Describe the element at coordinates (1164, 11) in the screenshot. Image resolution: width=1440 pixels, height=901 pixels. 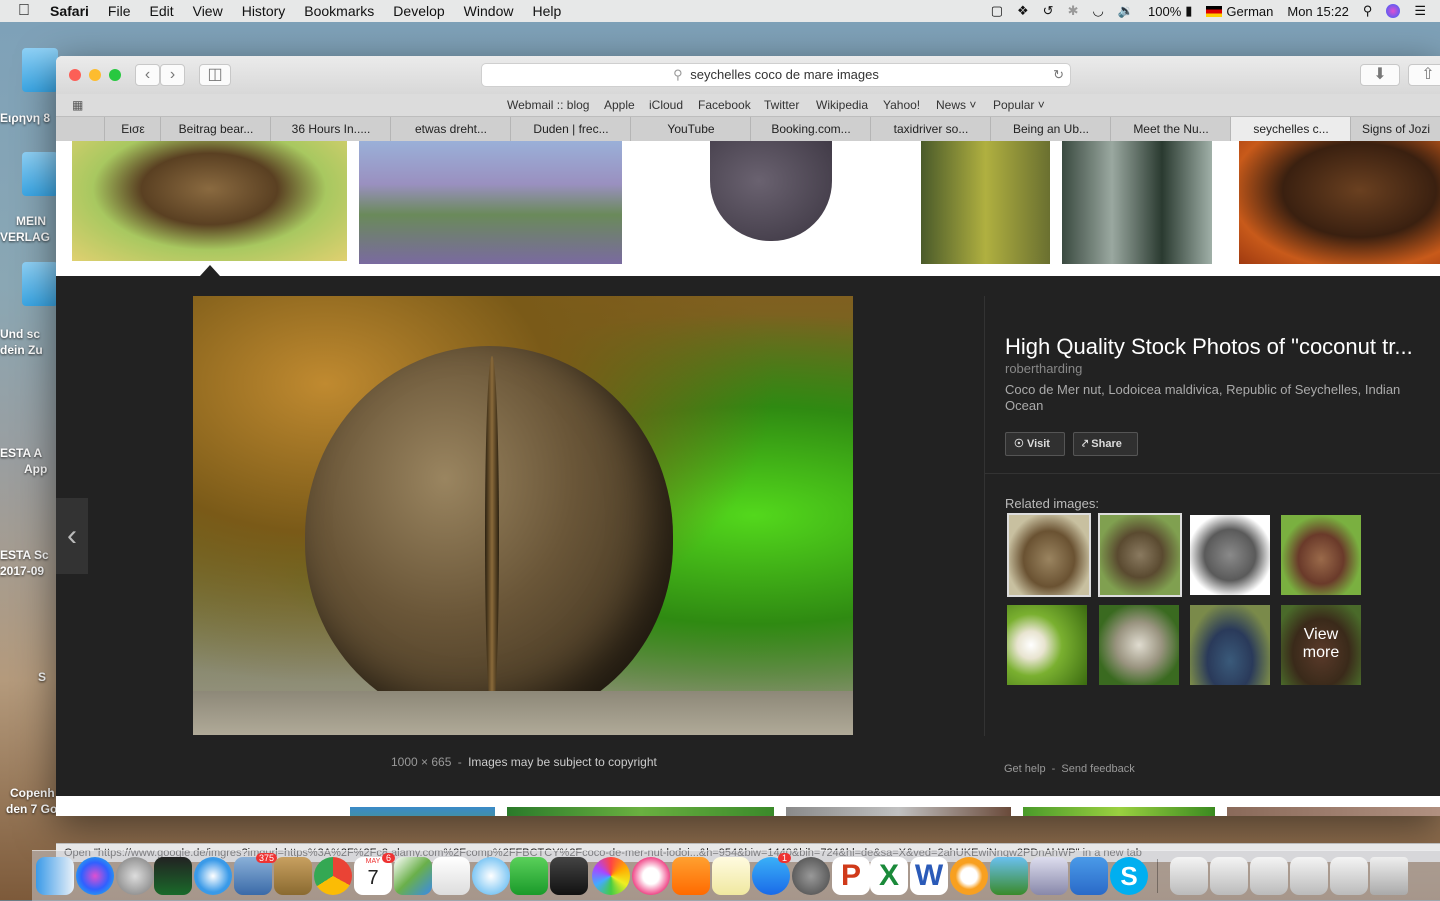
I see `battery-percent: 100%` at that location.